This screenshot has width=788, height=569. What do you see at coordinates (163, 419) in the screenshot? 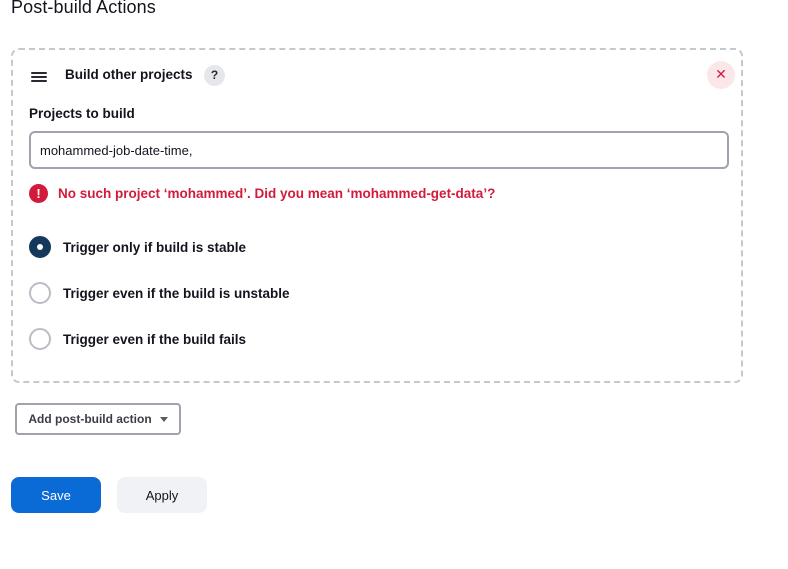
I see `caret-down-icon` at bounding box center [163, 419].